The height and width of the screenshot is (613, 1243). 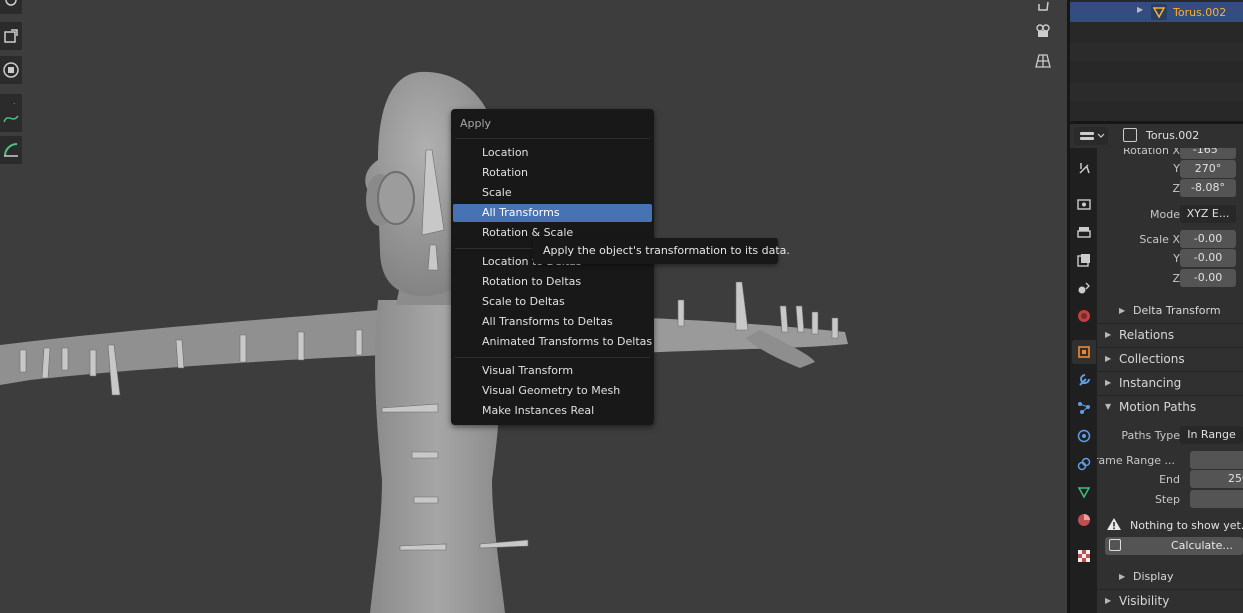 I want to click on menu-item-make-instances-real: Make Instances Real, so click(x=552, y=411).